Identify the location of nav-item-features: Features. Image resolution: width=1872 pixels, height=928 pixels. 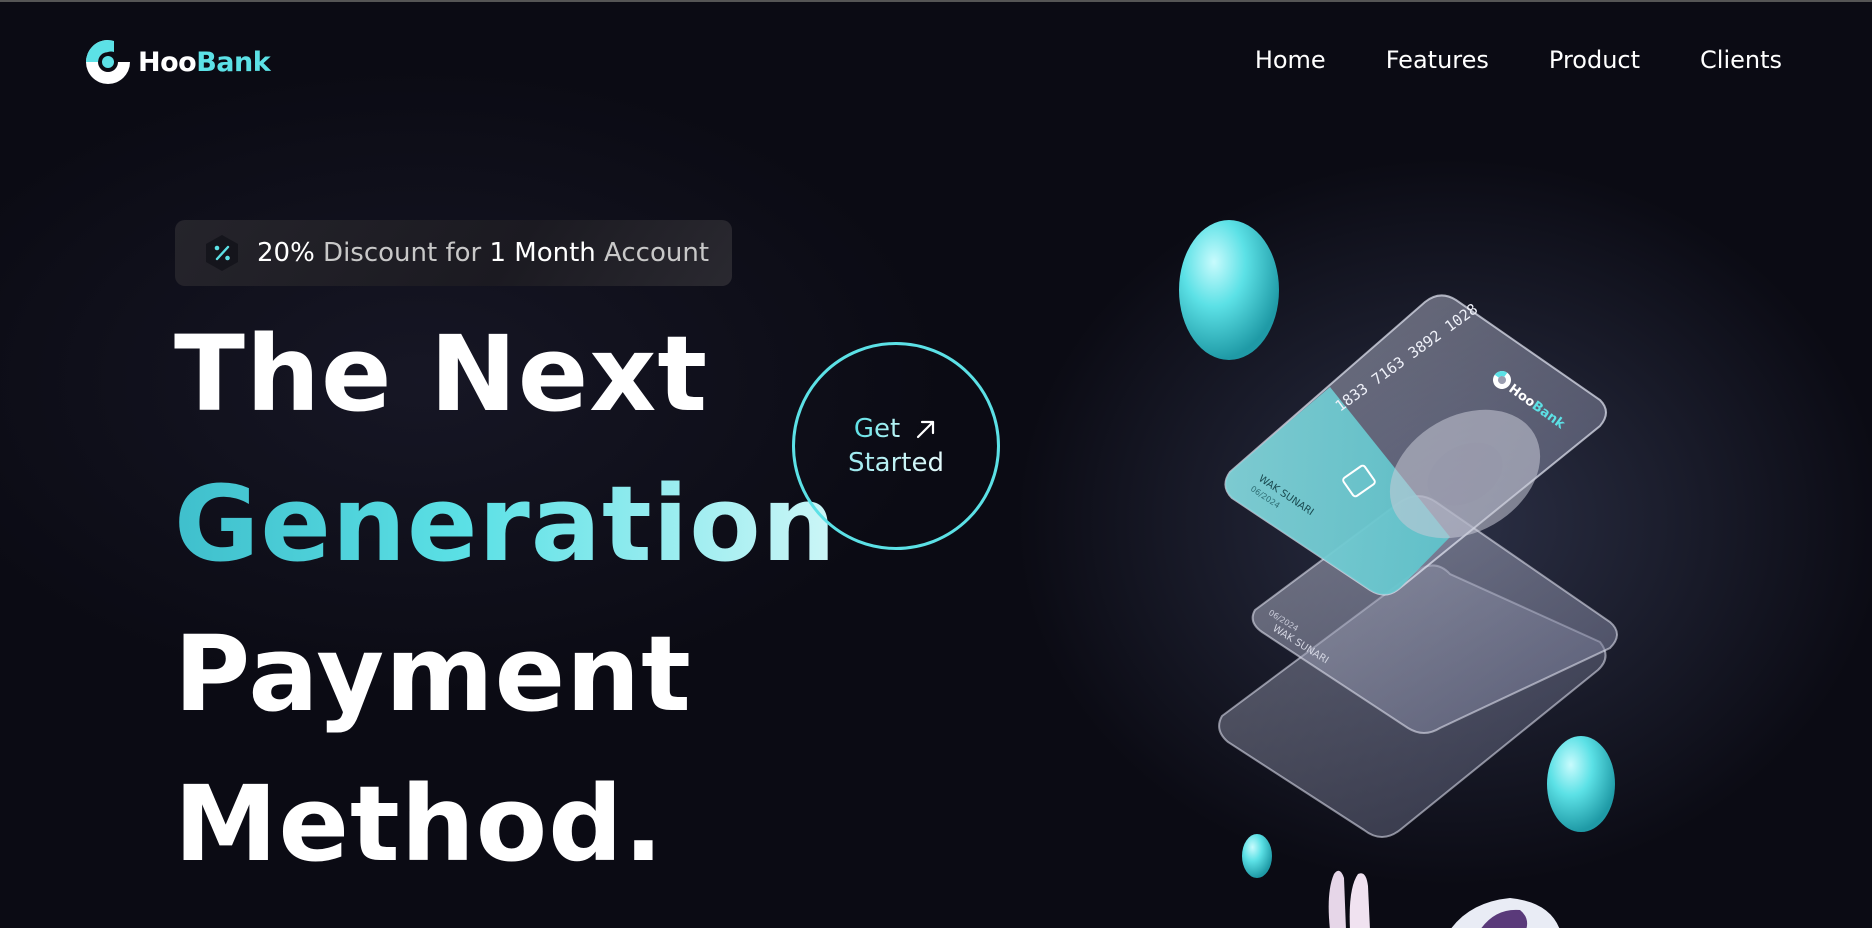
(1437, 60).